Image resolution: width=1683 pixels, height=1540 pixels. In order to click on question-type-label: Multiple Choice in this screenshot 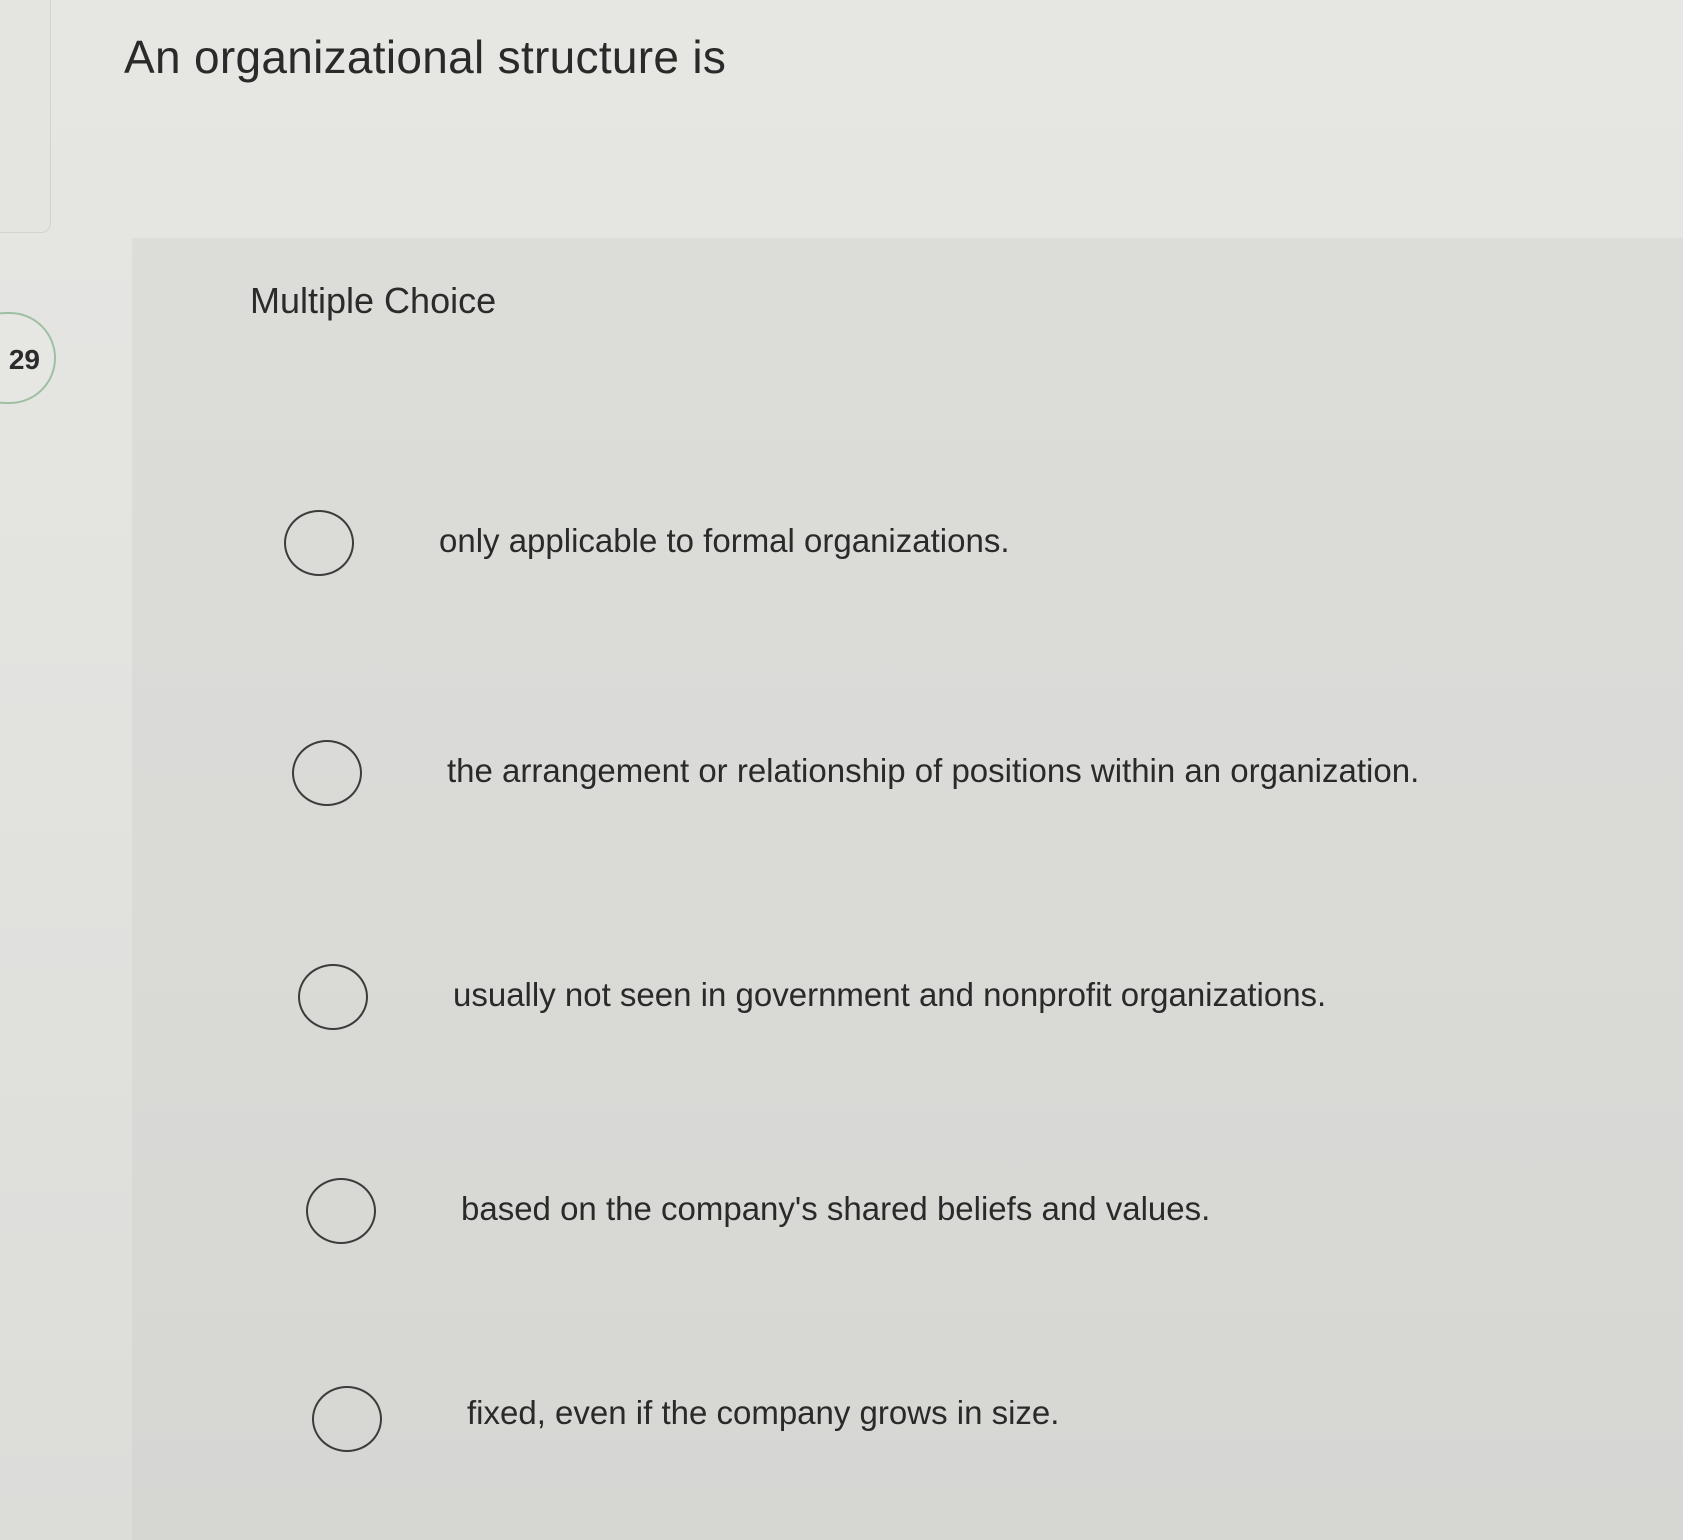, I will do `click(373, 300)`.